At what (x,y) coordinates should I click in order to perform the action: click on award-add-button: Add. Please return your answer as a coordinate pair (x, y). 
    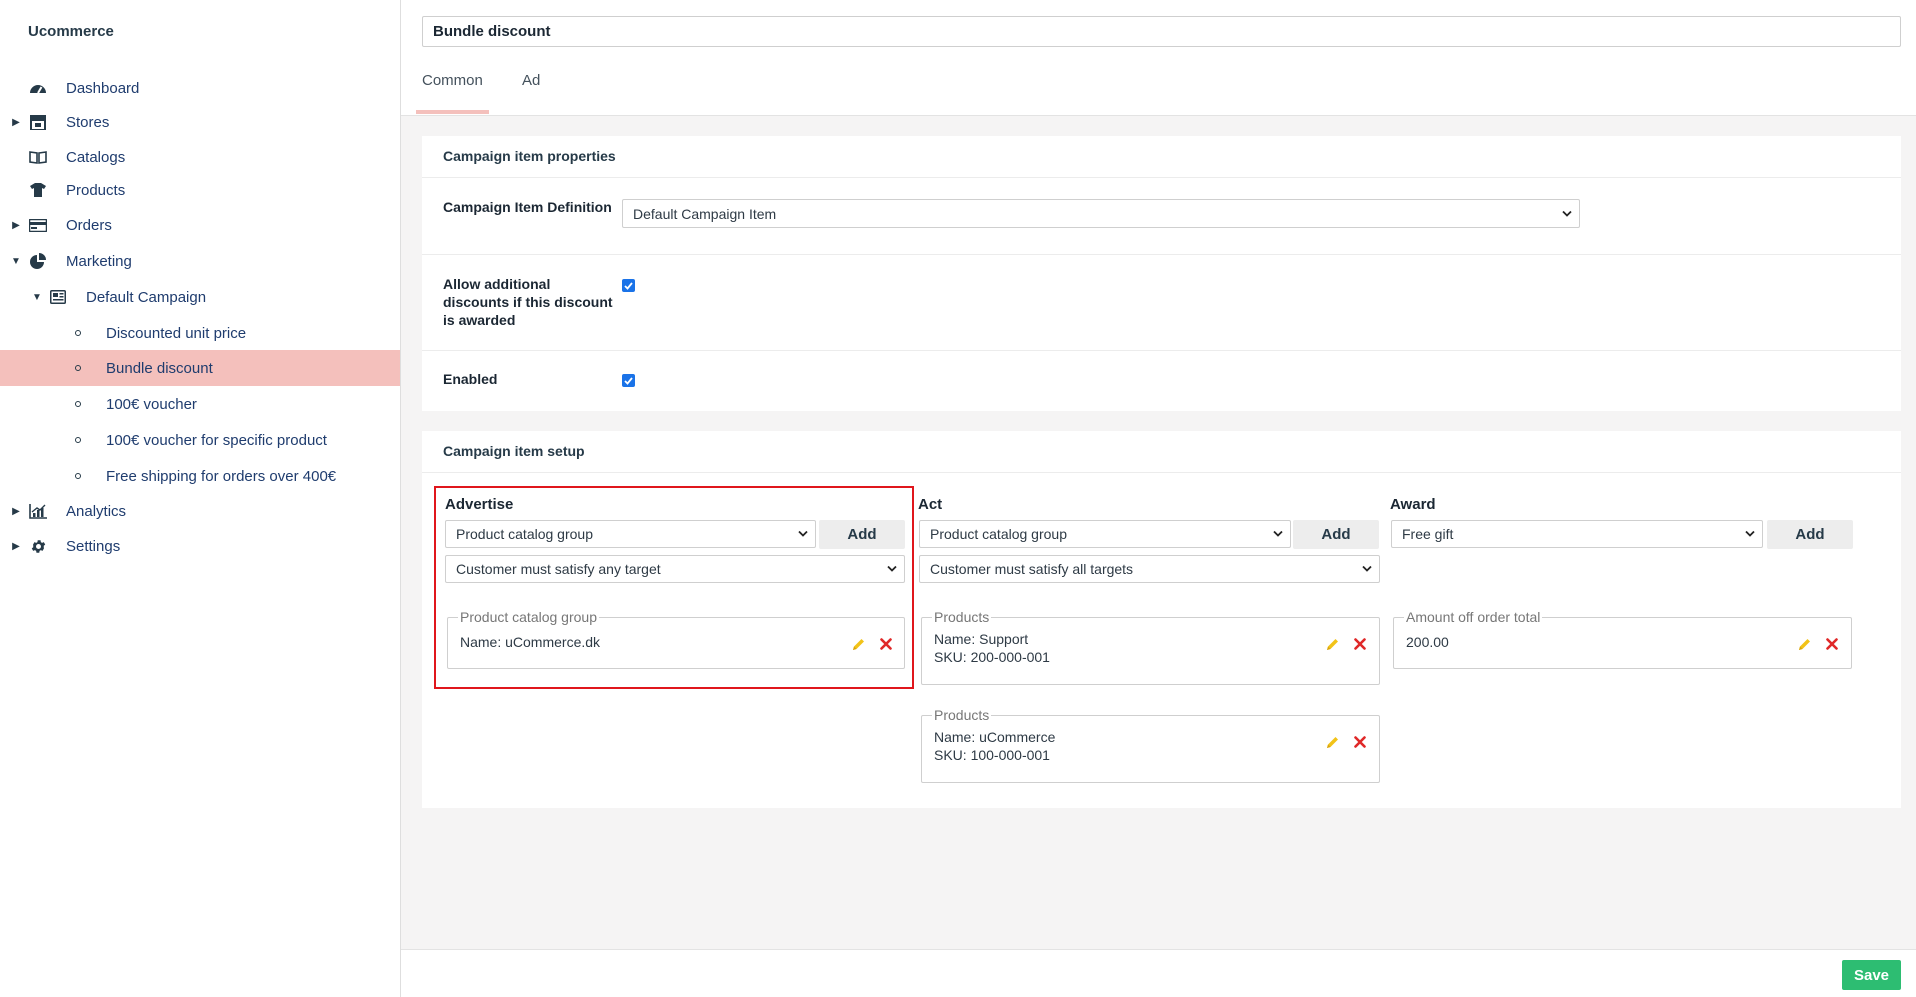
    Looking at the image, I should click on (1810, 534).